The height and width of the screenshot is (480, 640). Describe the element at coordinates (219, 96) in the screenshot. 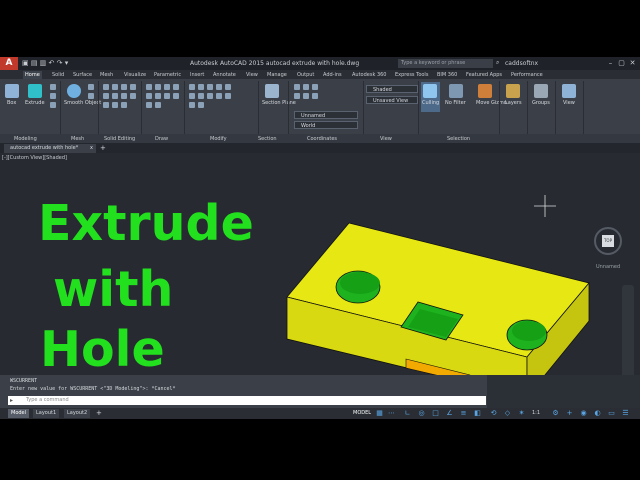

I see `array-icon` at that location.